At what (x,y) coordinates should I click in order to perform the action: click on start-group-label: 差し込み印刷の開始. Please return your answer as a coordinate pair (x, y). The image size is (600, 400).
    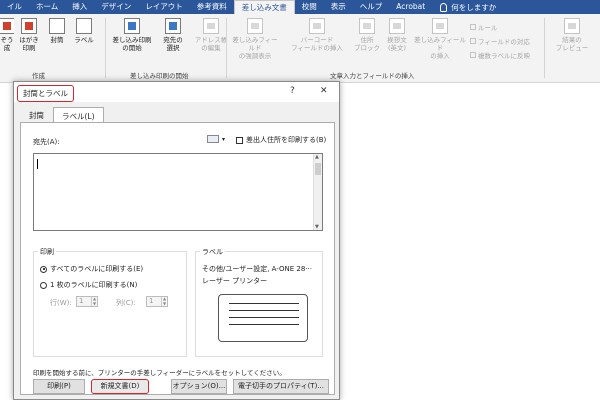
    Looking at the image, I should click on (159, 76).